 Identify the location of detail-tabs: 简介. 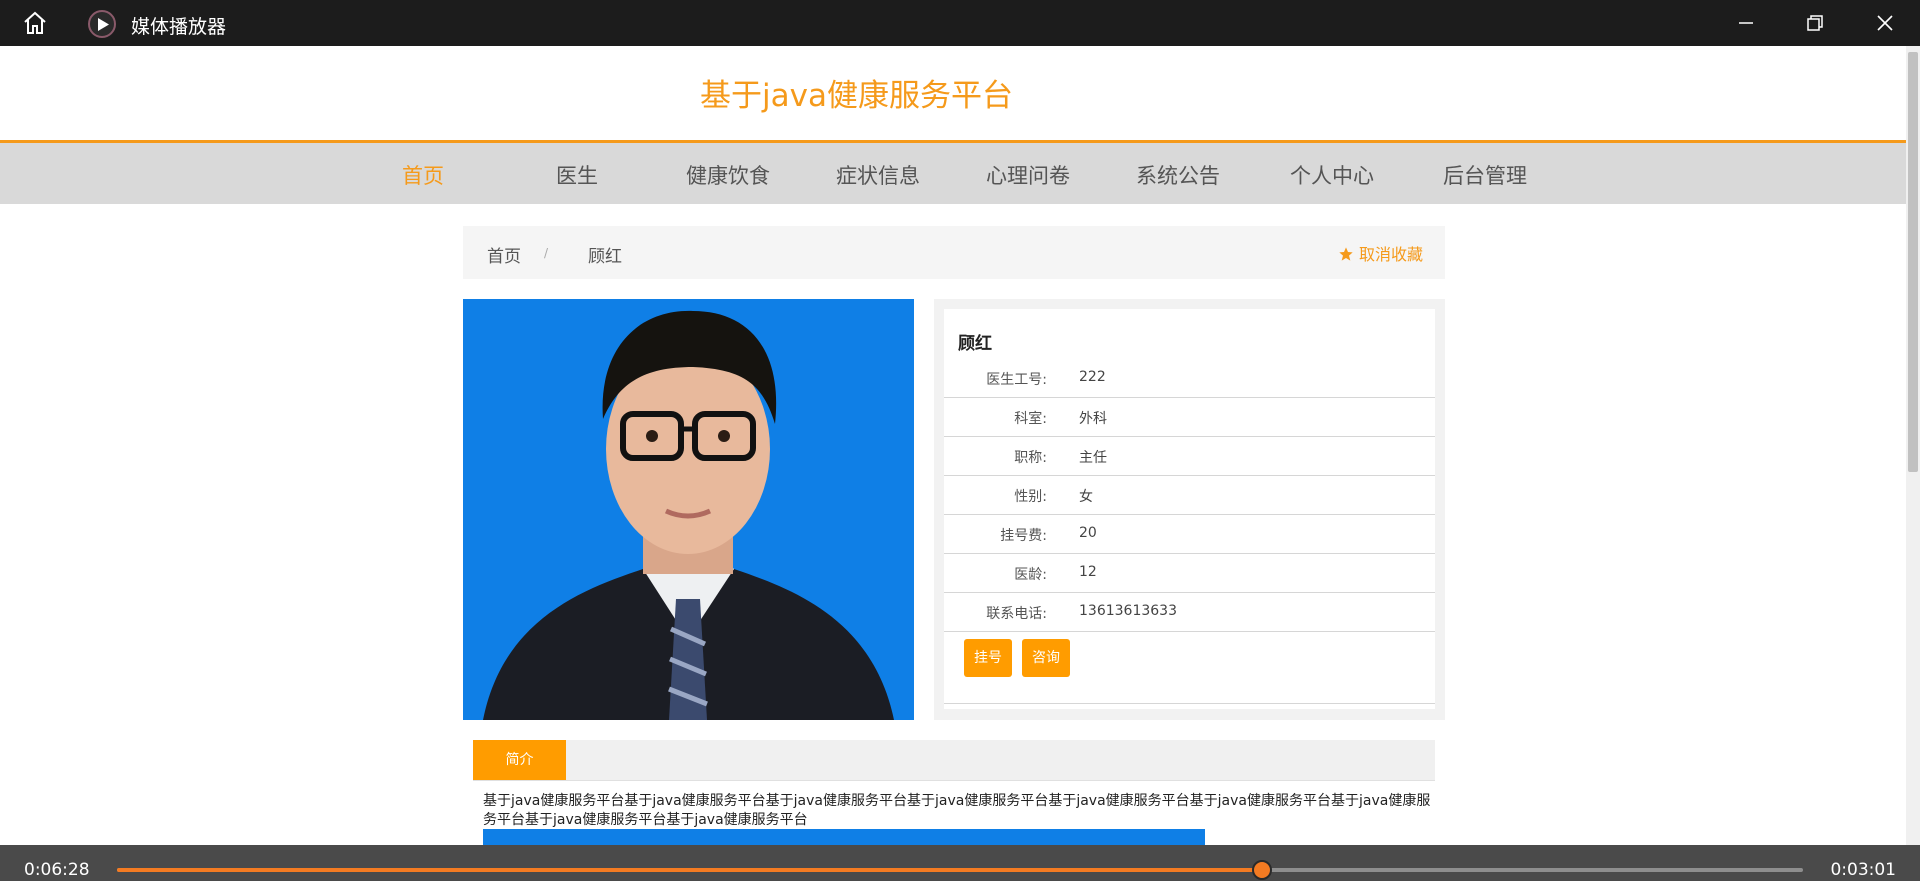
(954, 760).